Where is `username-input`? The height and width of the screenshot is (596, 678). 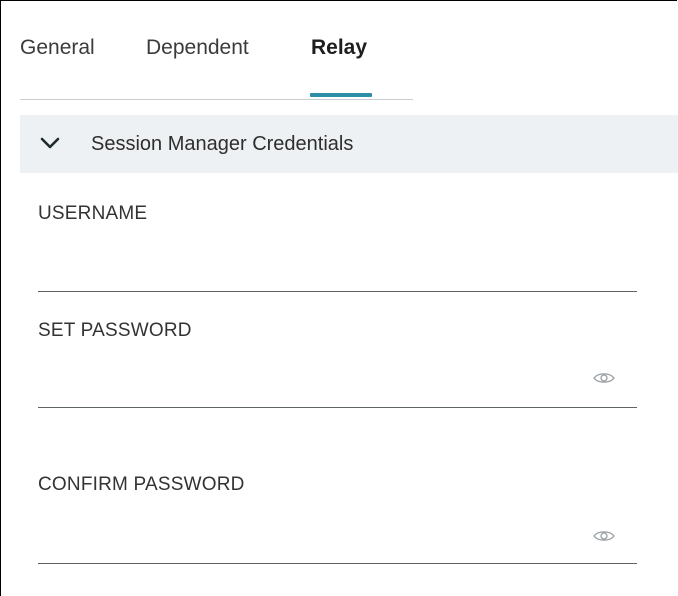 username-input is located at coordinates (337, 272).